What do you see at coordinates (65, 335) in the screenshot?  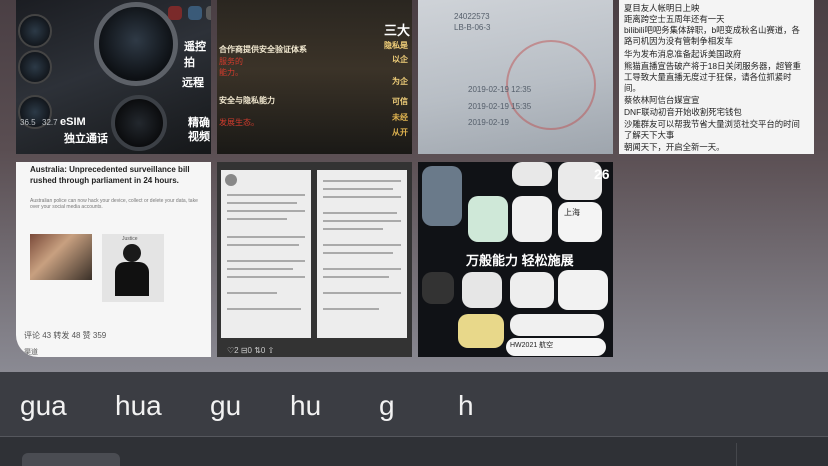 I see `post-stats: 评论 43 转发 48 赞 359` at bounding box center [65, 335].